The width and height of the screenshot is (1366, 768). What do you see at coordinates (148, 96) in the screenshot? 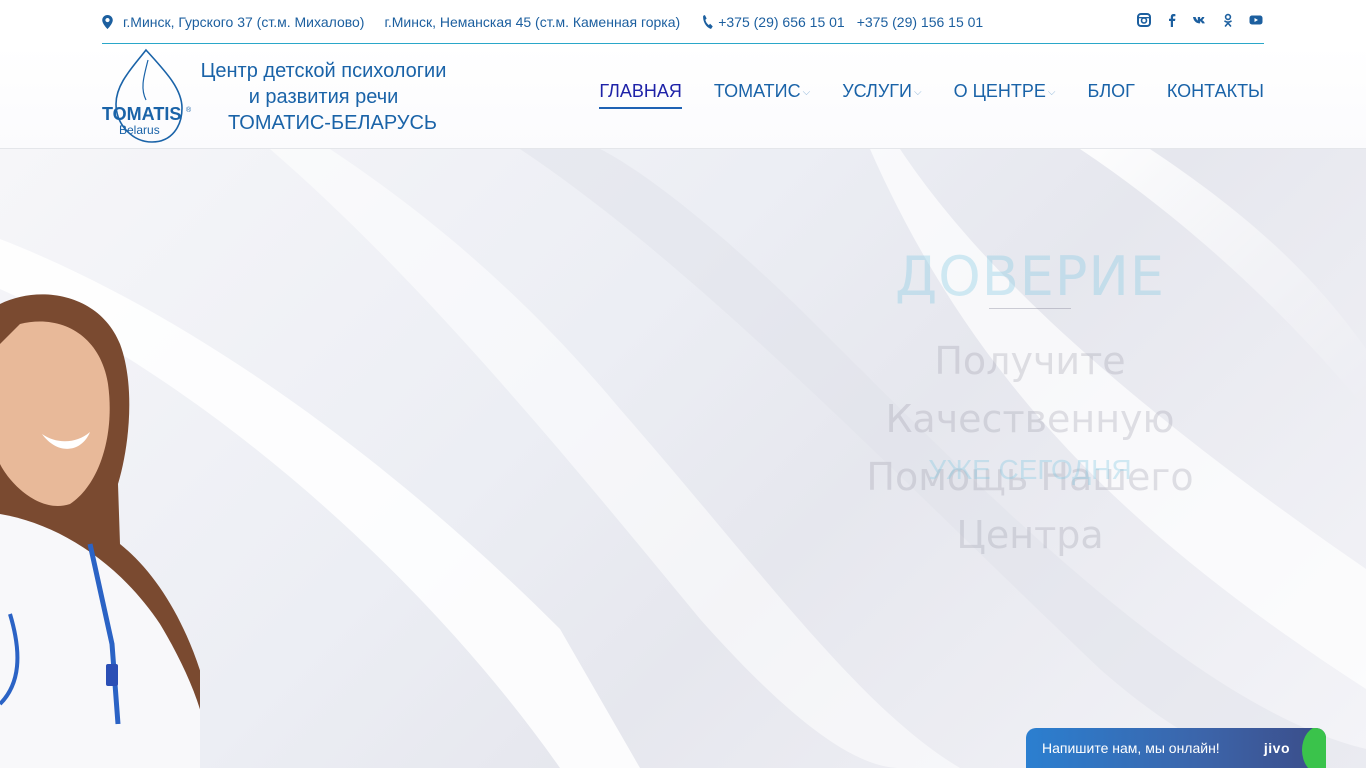
I see `tomatis-logo: TOMATIS ® Belarus` at bounding box center [148, 96].